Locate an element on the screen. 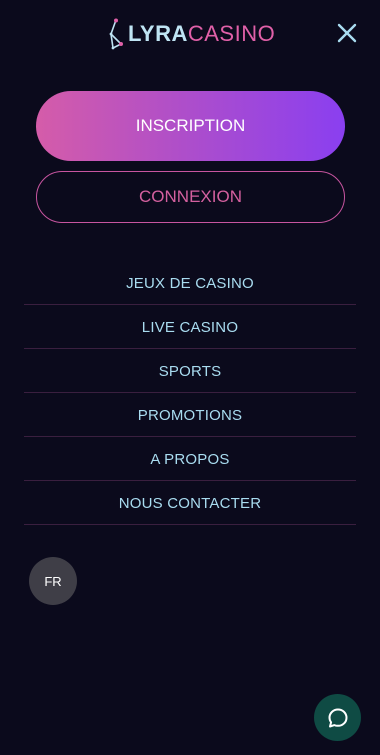 Image resolution: width=380 pixels, height=755 pixels. chat-bubble-icon is located at coordinates (337, 717).